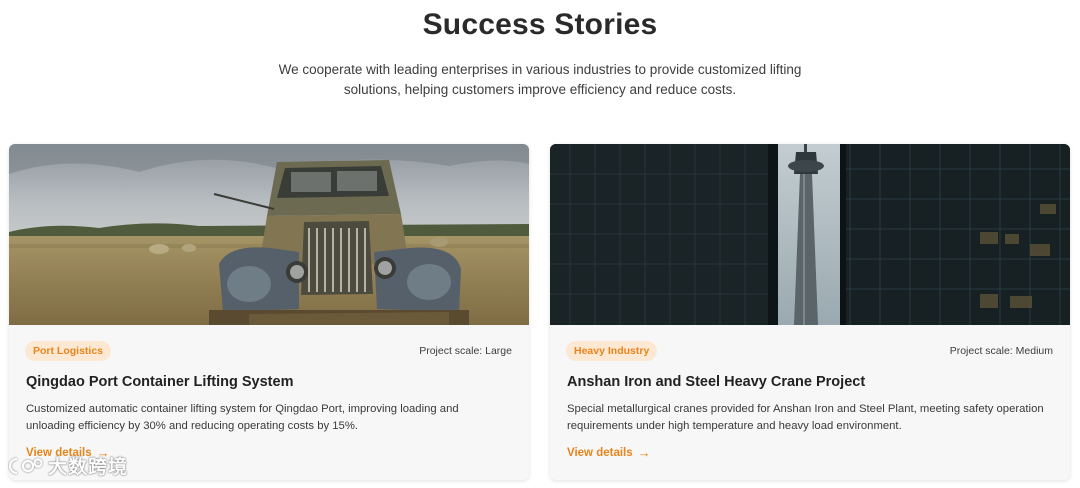  Describe the element at coordinates (612, 351) in the screenshot. I see `industry-tag: Heavy Industry` at that location.